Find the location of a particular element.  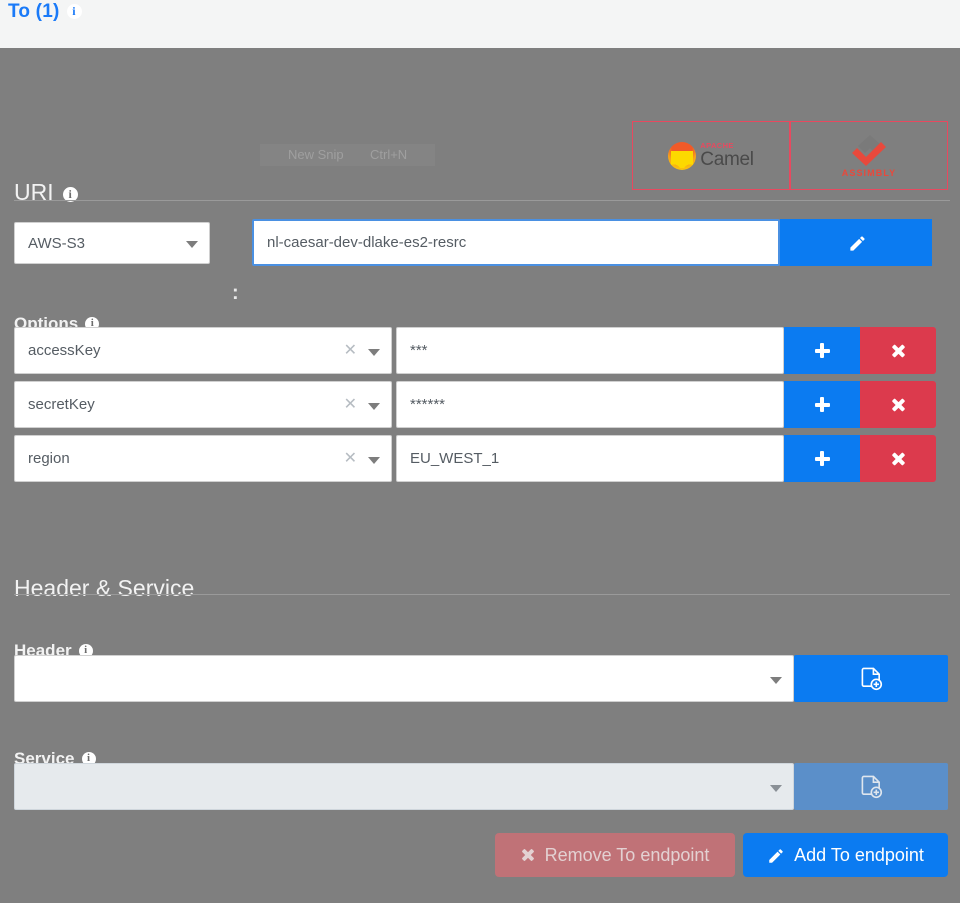

header-add-button is located at coordinates (871, 678).